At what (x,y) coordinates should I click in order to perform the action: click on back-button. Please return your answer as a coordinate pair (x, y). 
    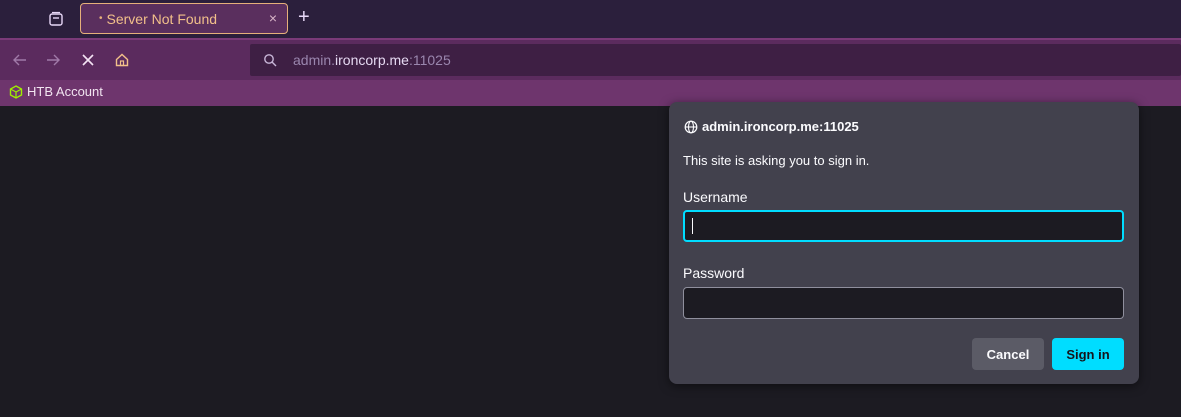
    Looking at the image, I should click on (20, 60).